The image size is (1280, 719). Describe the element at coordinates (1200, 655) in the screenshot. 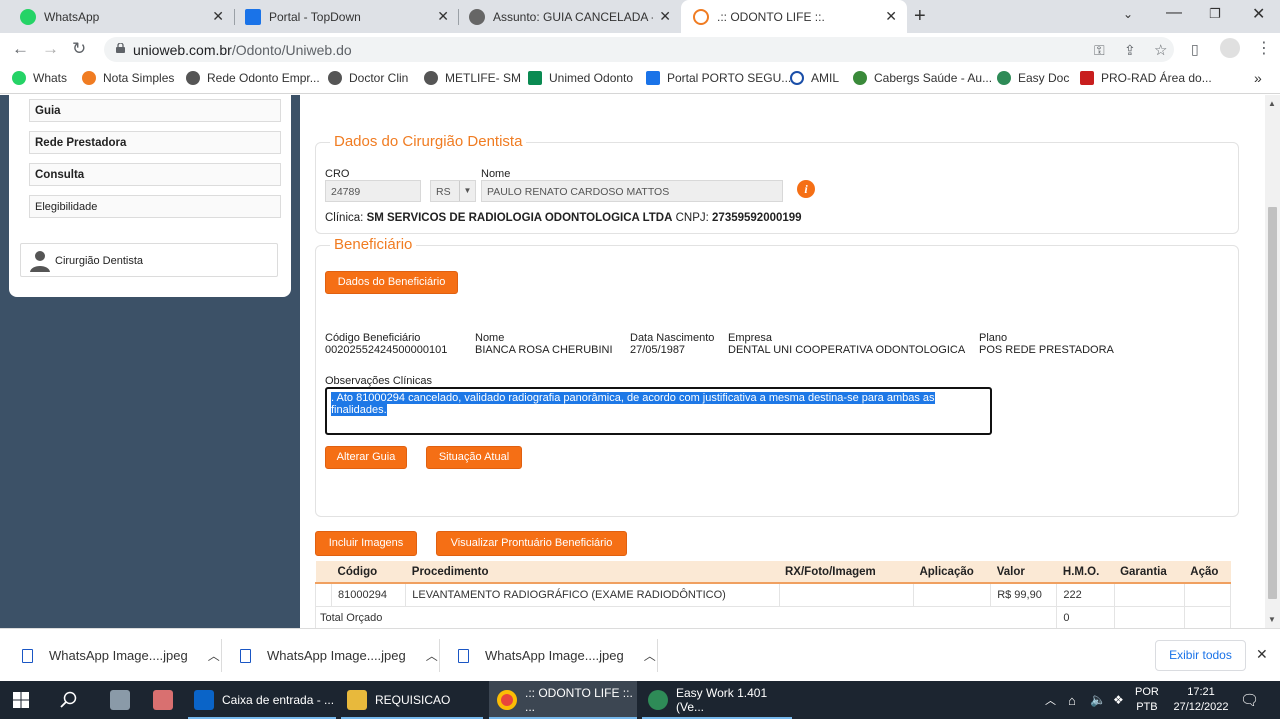

I see `show-all-downloads-button: Exibir todos` at that location.